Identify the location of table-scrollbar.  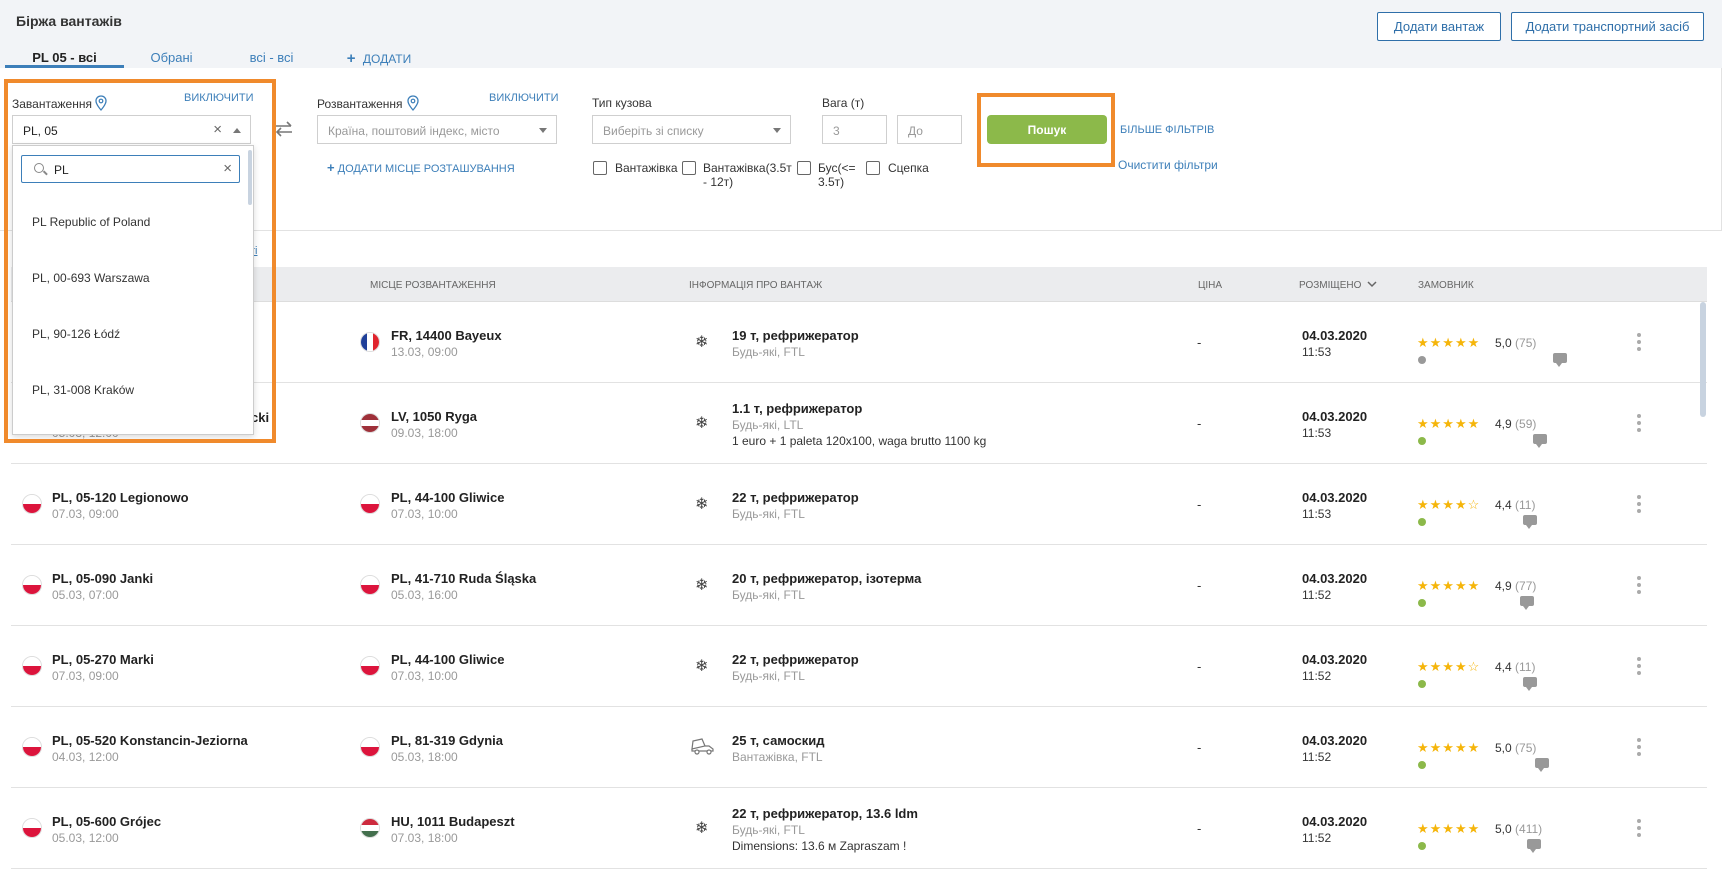
(1703, 359).